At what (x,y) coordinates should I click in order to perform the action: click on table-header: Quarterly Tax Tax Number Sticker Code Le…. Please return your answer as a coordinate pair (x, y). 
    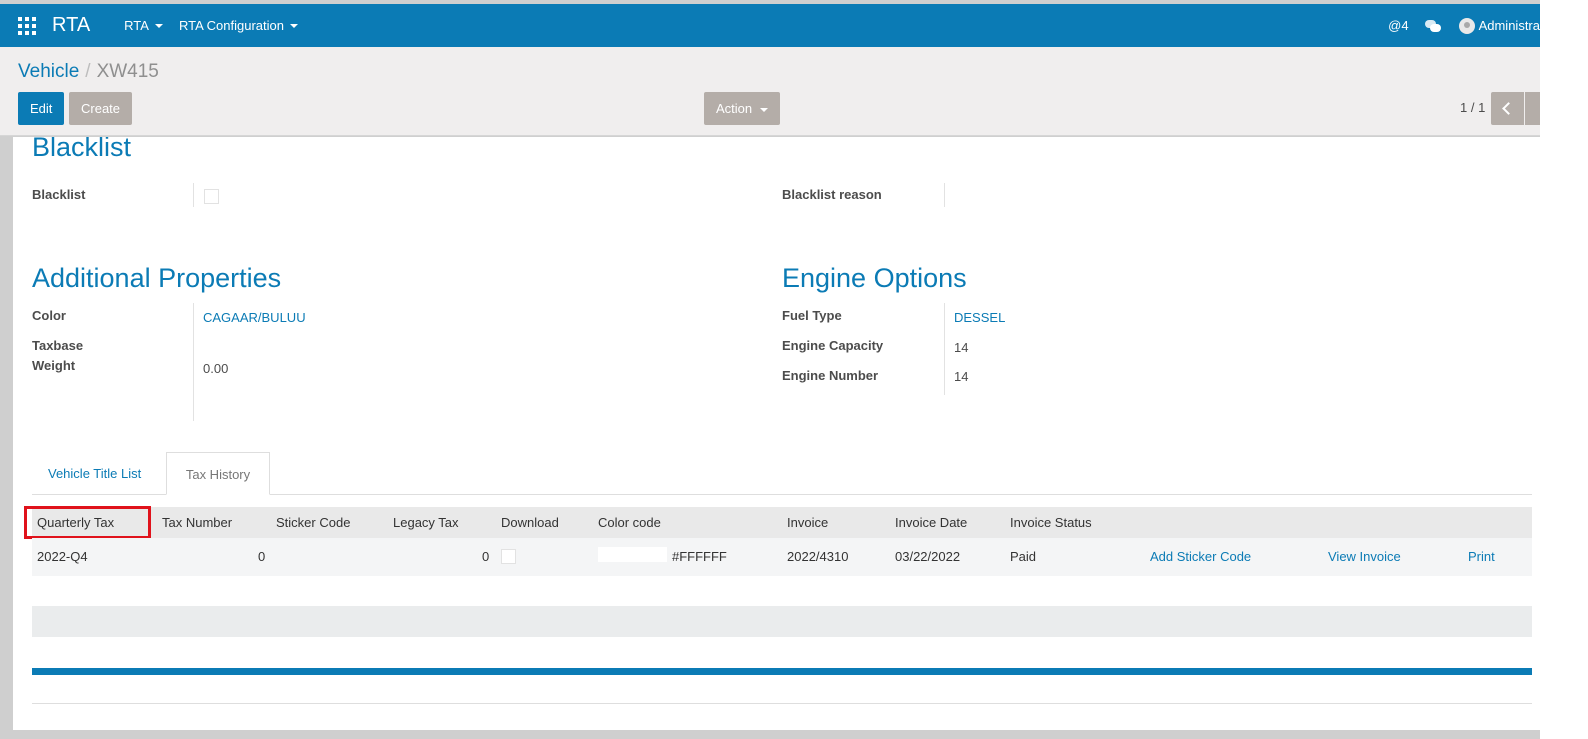
    Looking at the image, I should click on (782, 522).